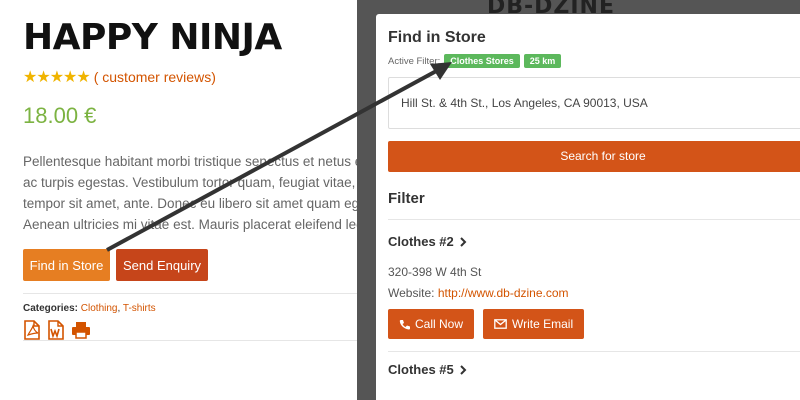  Describe the element at coordinates (594, 293) in the screenshot. I see `store-website-row: Website: http://www.db-dzine.com` at that location.